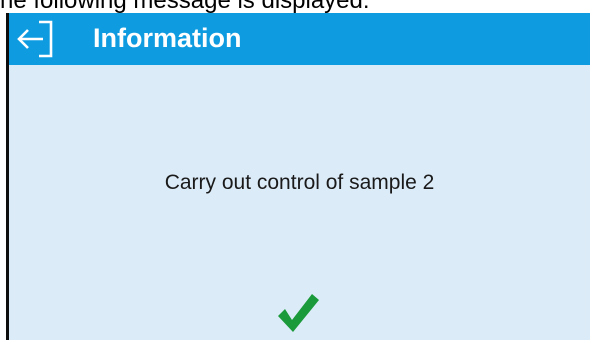  I want to click on header-title: Information, so click(167, 38).